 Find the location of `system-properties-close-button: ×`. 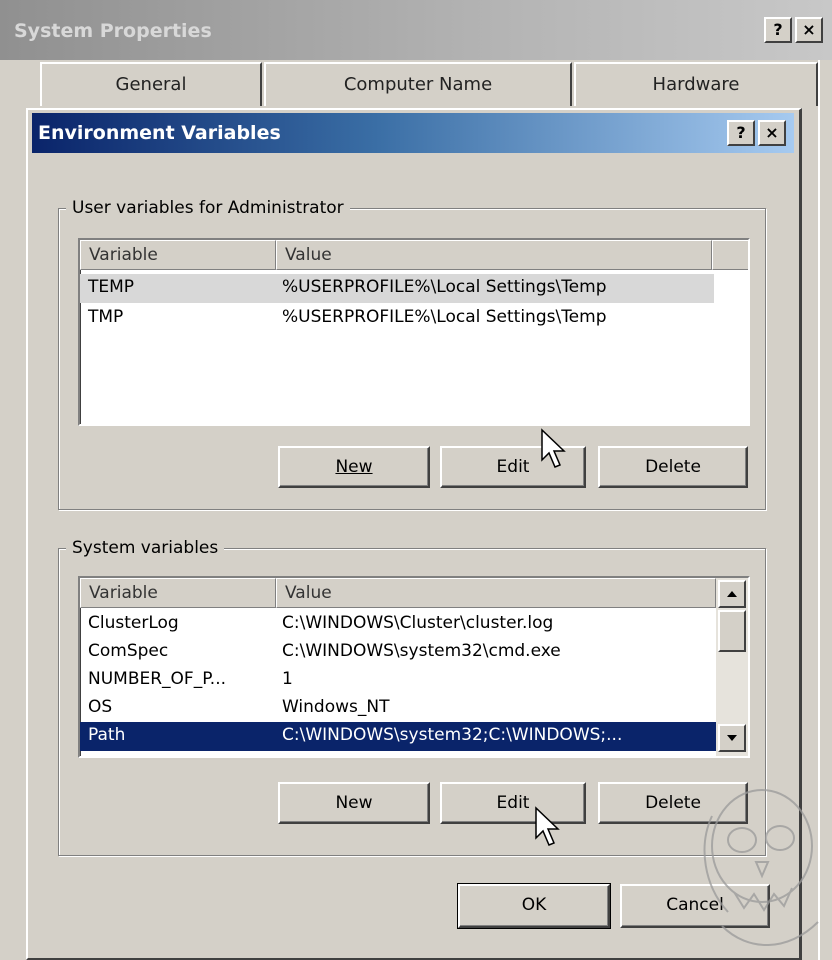

system-properties-close-button: × is located at coordinates (809, 30).